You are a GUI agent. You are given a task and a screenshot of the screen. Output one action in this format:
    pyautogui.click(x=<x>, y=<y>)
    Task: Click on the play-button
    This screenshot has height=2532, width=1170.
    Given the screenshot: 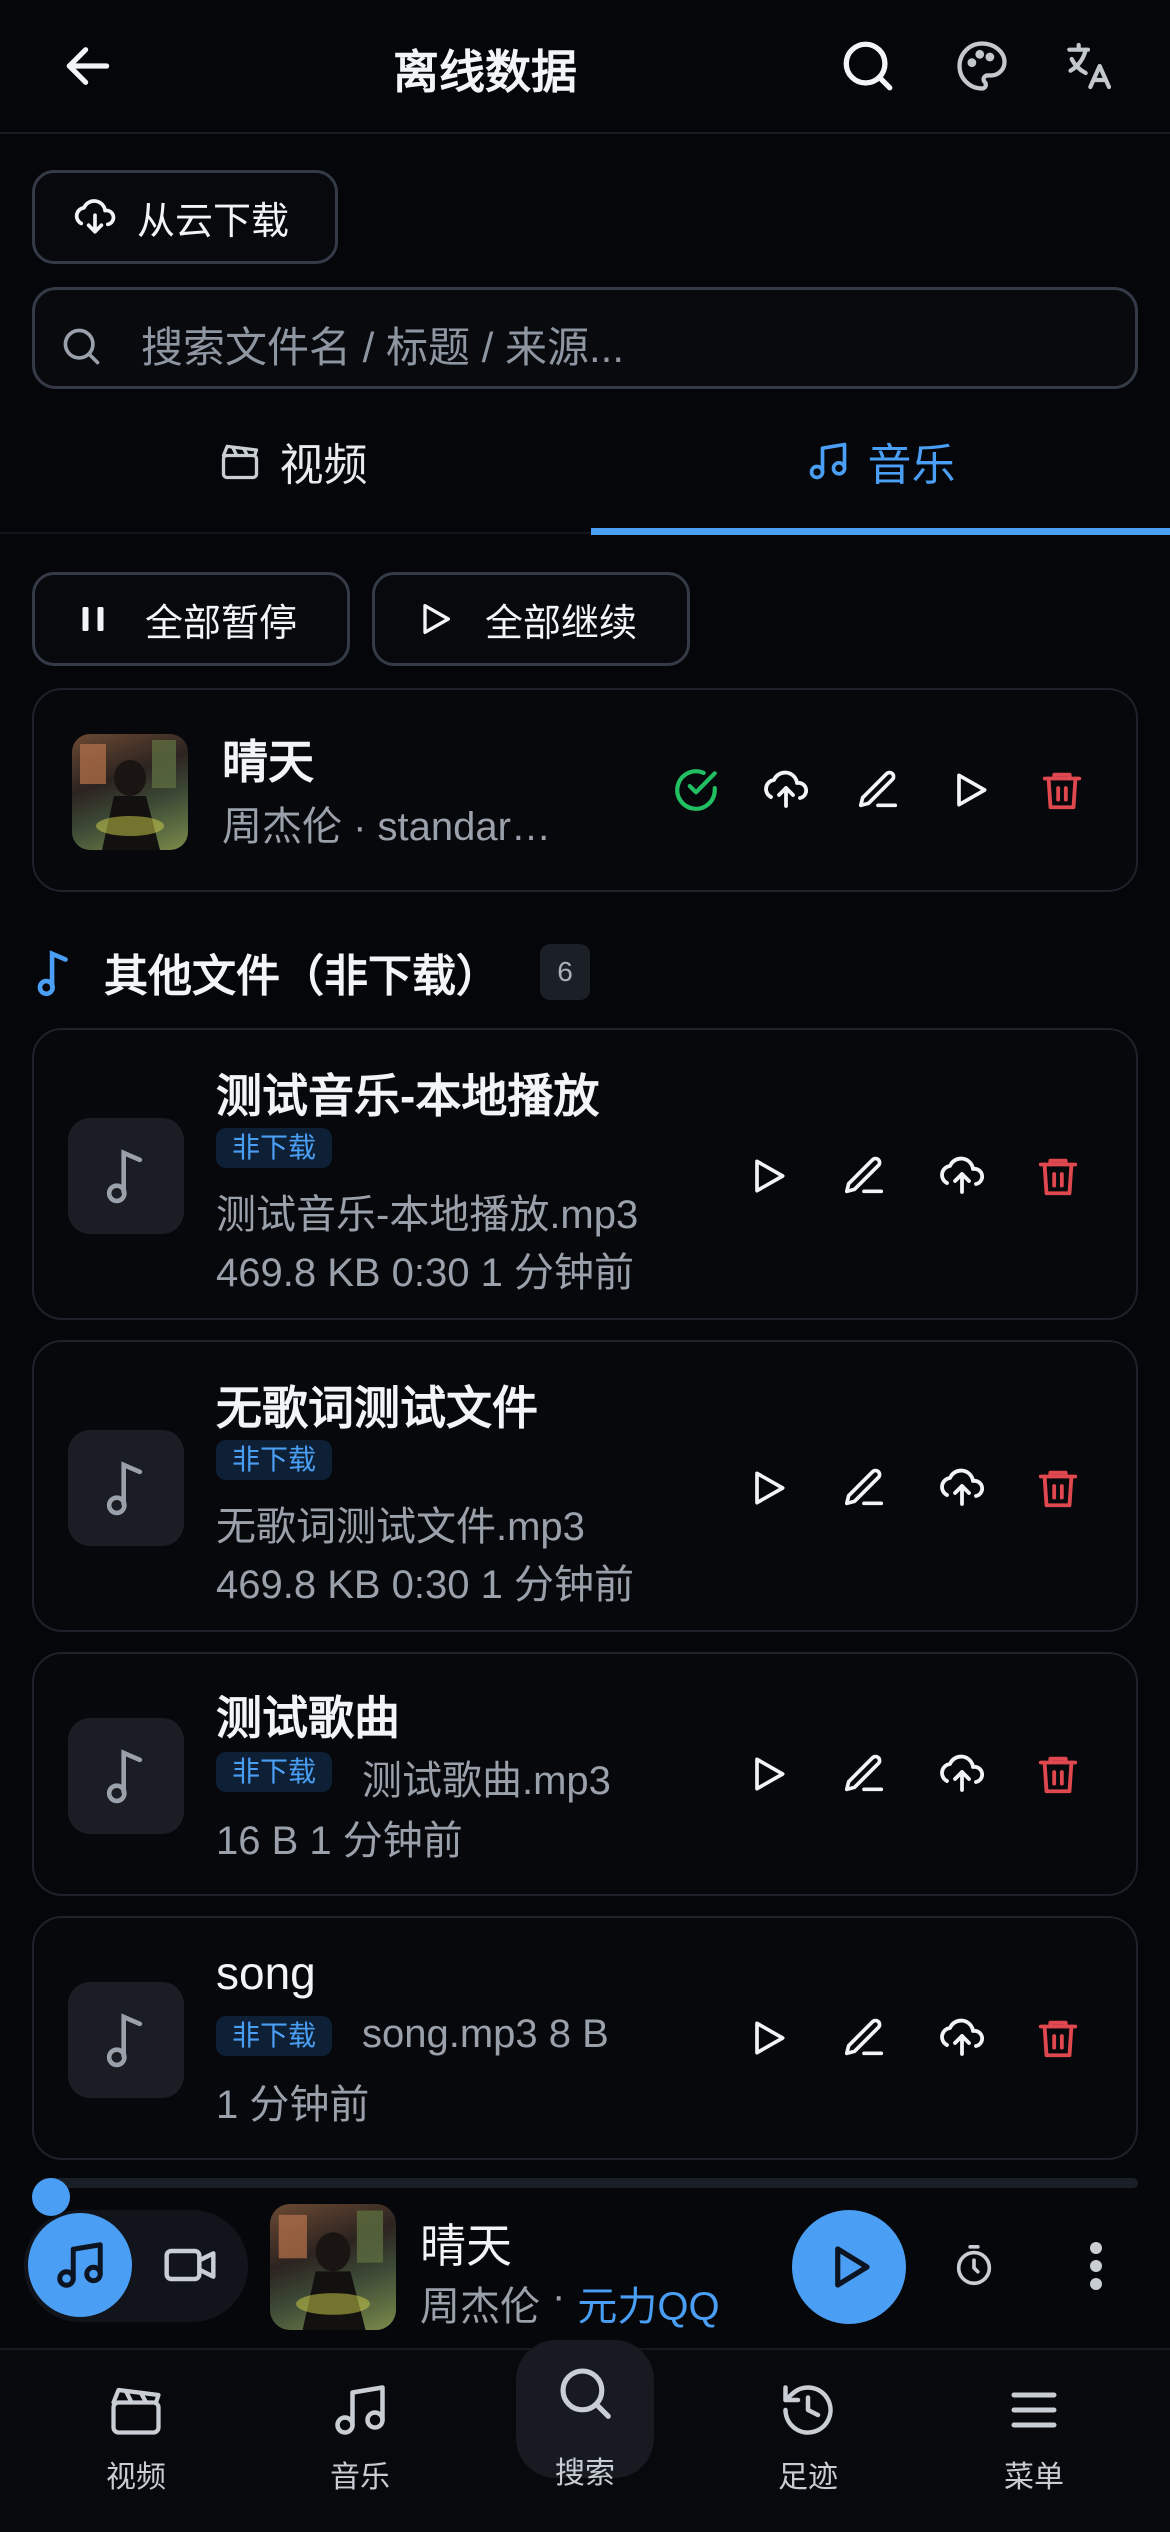 What is the action you would take?
    pyautogui.click(x=849, y=2267)
    